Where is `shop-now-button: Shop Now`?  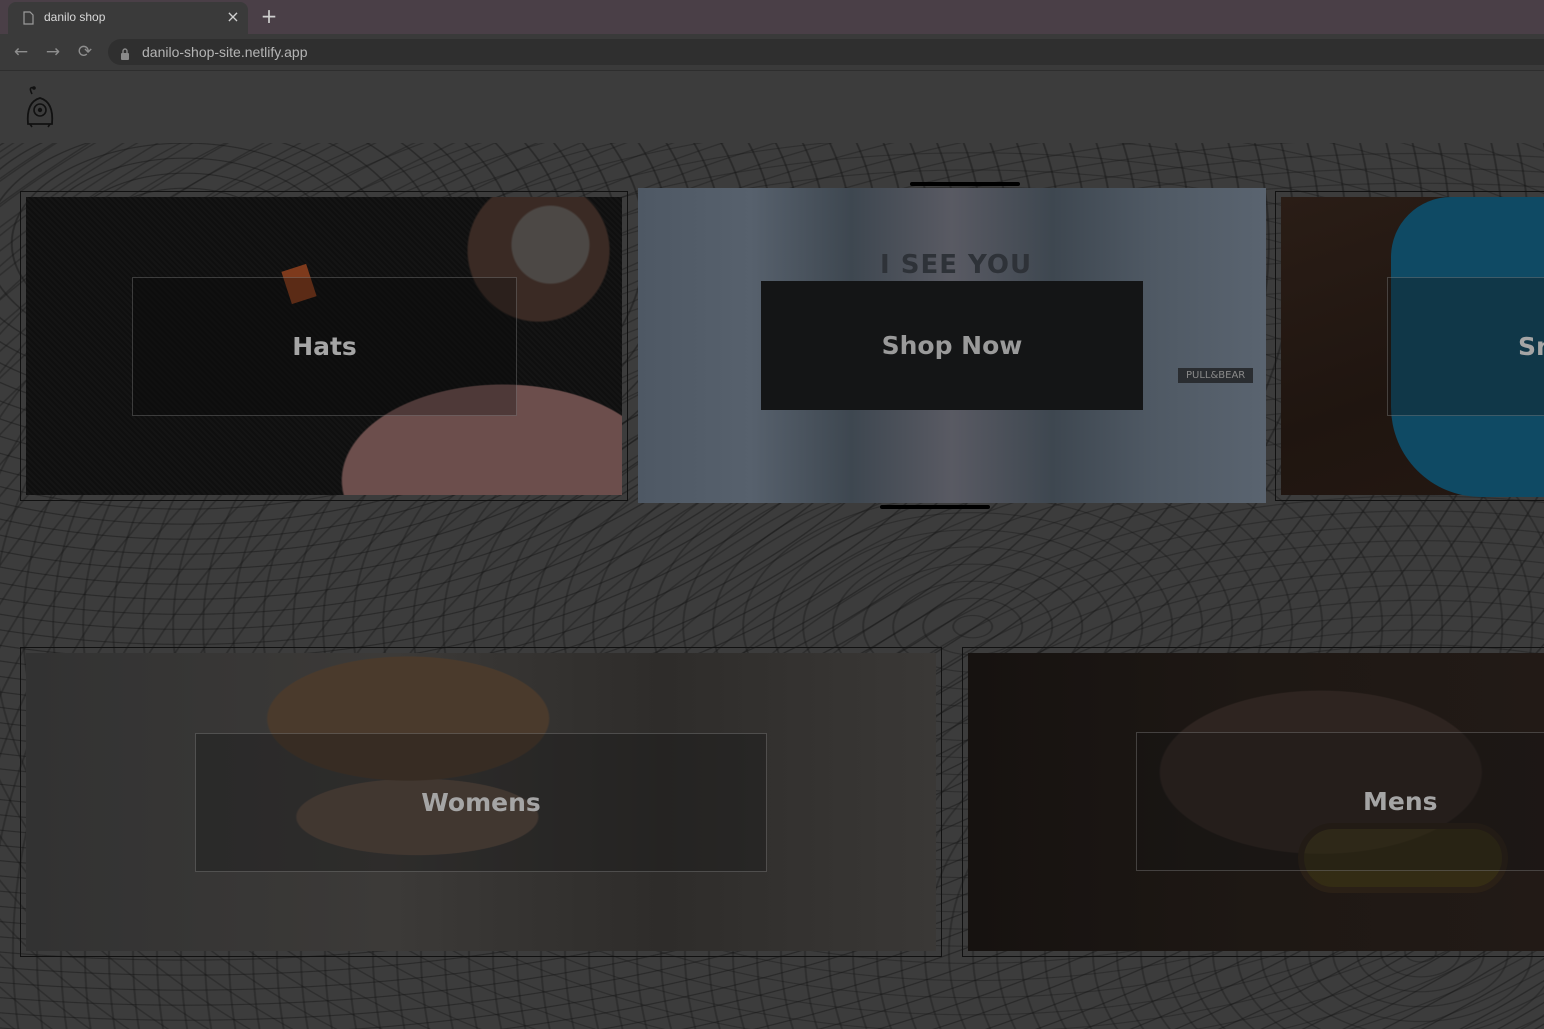 shop-now-button: Shop Now is located at coordinates (952, 345).